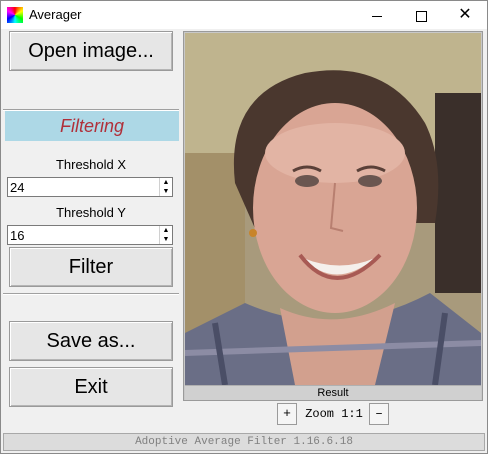 Image resolution: width=488 pixels, height=454 pixels. I want to click on status-bar: Adoptive Average Filter 1.16.6.18, so click(244, 442).